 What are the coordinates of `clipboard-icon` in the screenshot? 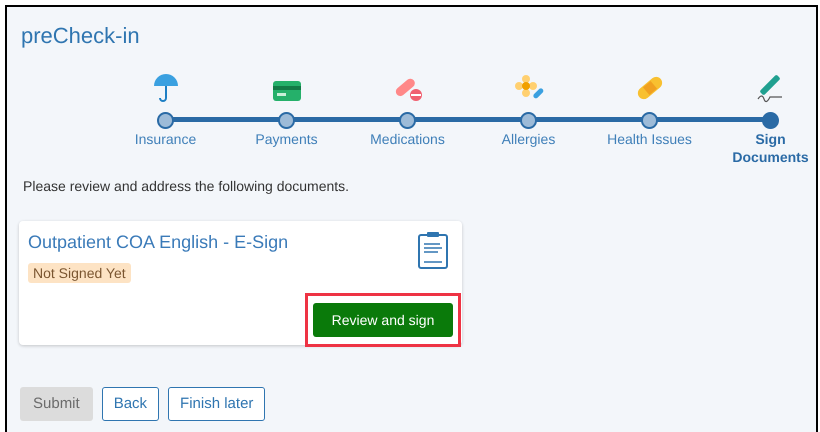 It's located at (433, 250).